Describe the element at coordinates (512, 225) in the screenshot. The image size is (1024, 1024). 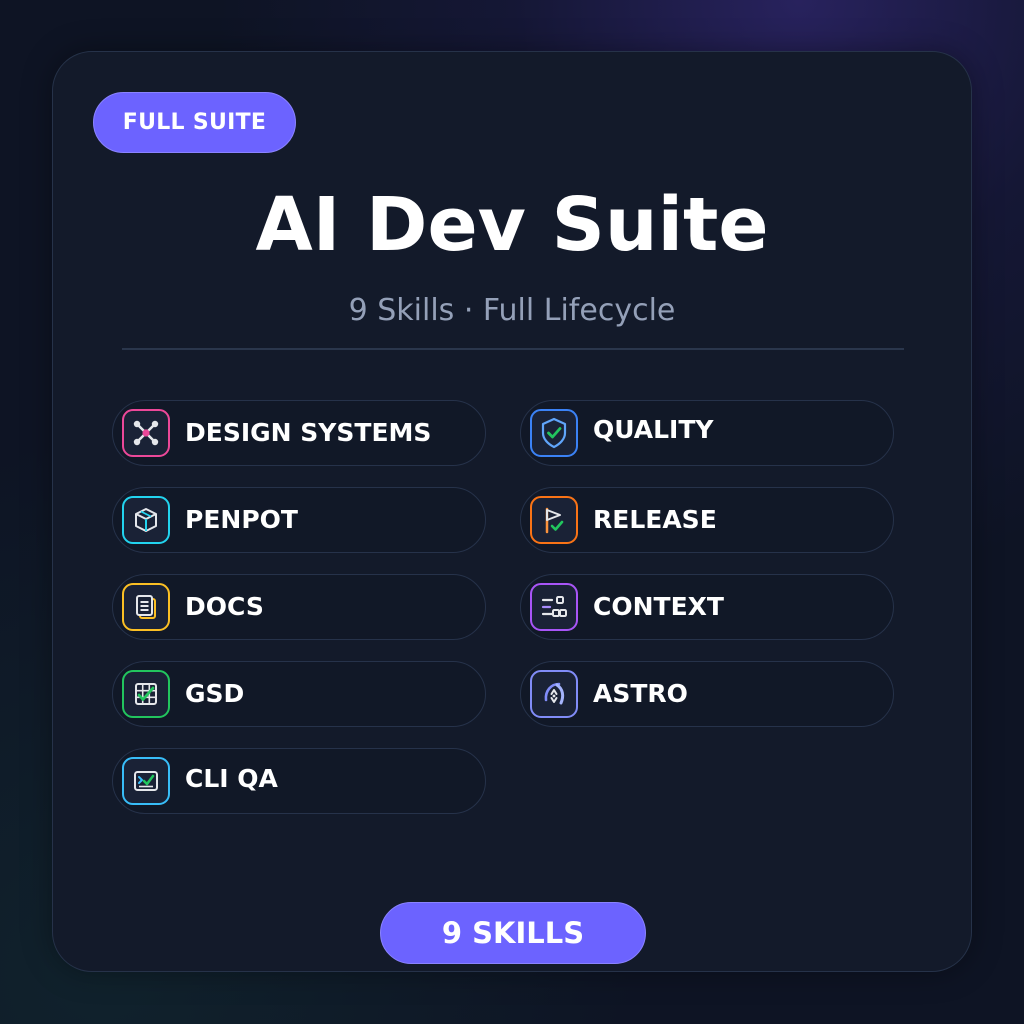
I see `page-title: AI Dev Suite` at that location.